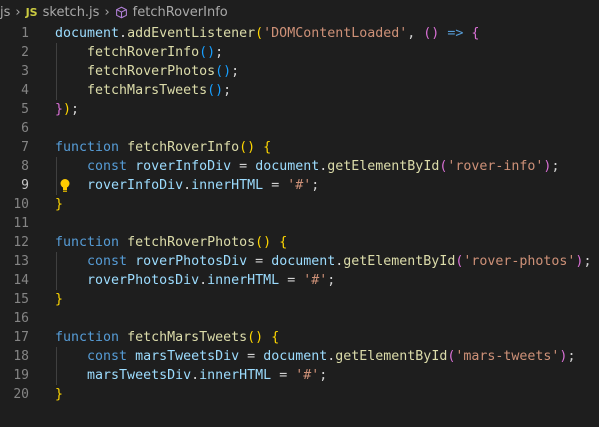  Describe the element at coordinates (25, 90) in the screenshot. I see `line-number: 4` at that location.